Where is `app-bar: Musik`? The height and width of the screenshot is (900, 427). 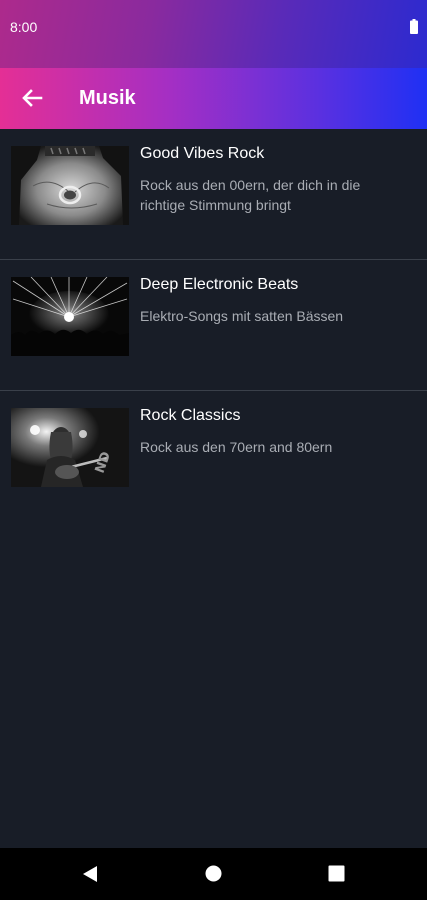
app-bar: Musik is located at coordinates (213, 98).